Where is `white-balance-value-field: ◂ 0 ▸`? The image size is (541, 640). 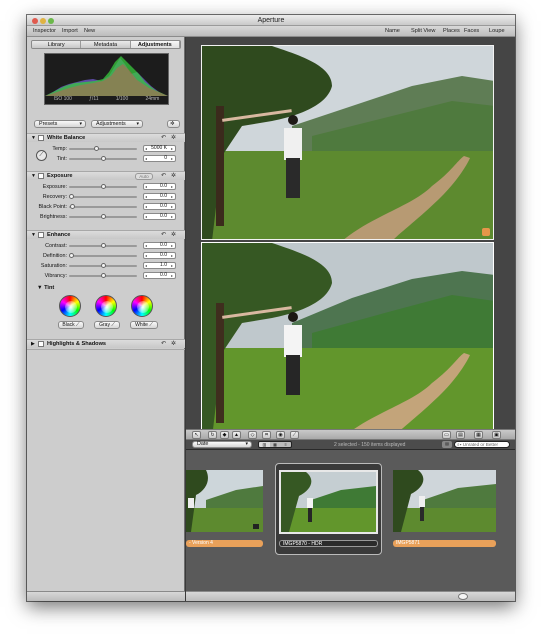 white-balance-value-field: ◂ 0 ▸ is located at coordinates (159, 158).